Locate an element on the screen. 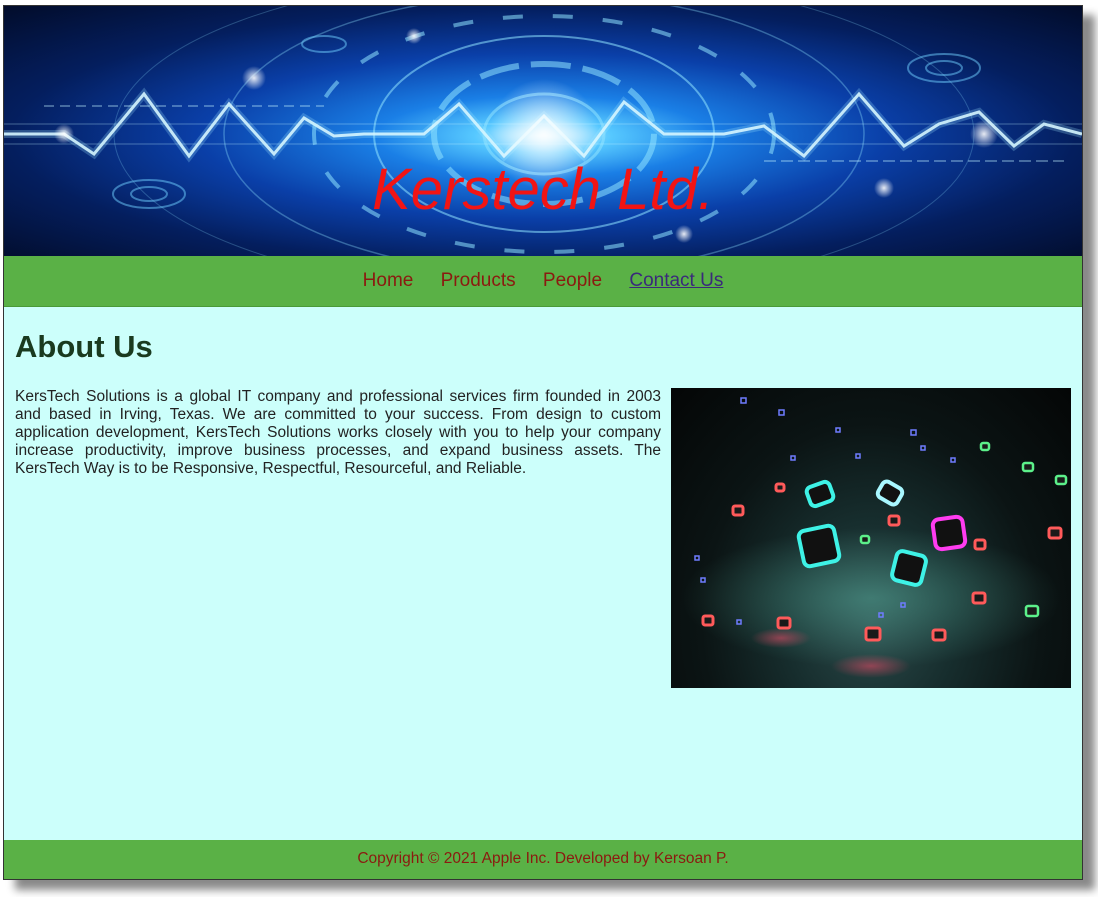 The image size is (1098, 897). nav-link-people: People is located at coordinates (572, 280).